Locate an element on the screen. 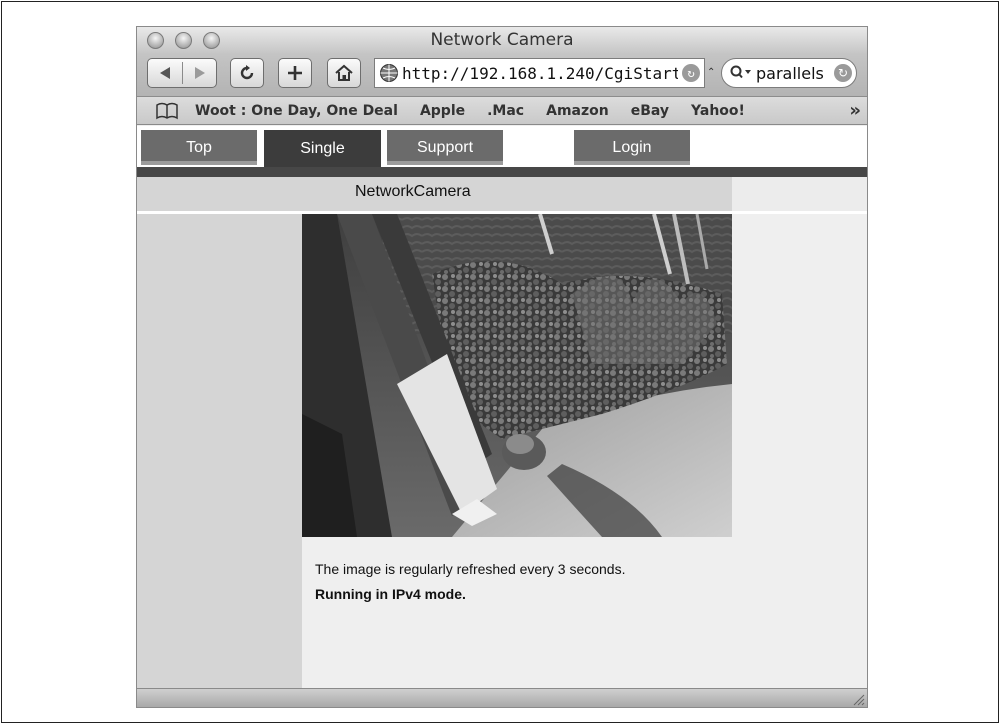 The image size is (1000, 724). search-clear-icon: ↻ is located at coordinates (843, 73).